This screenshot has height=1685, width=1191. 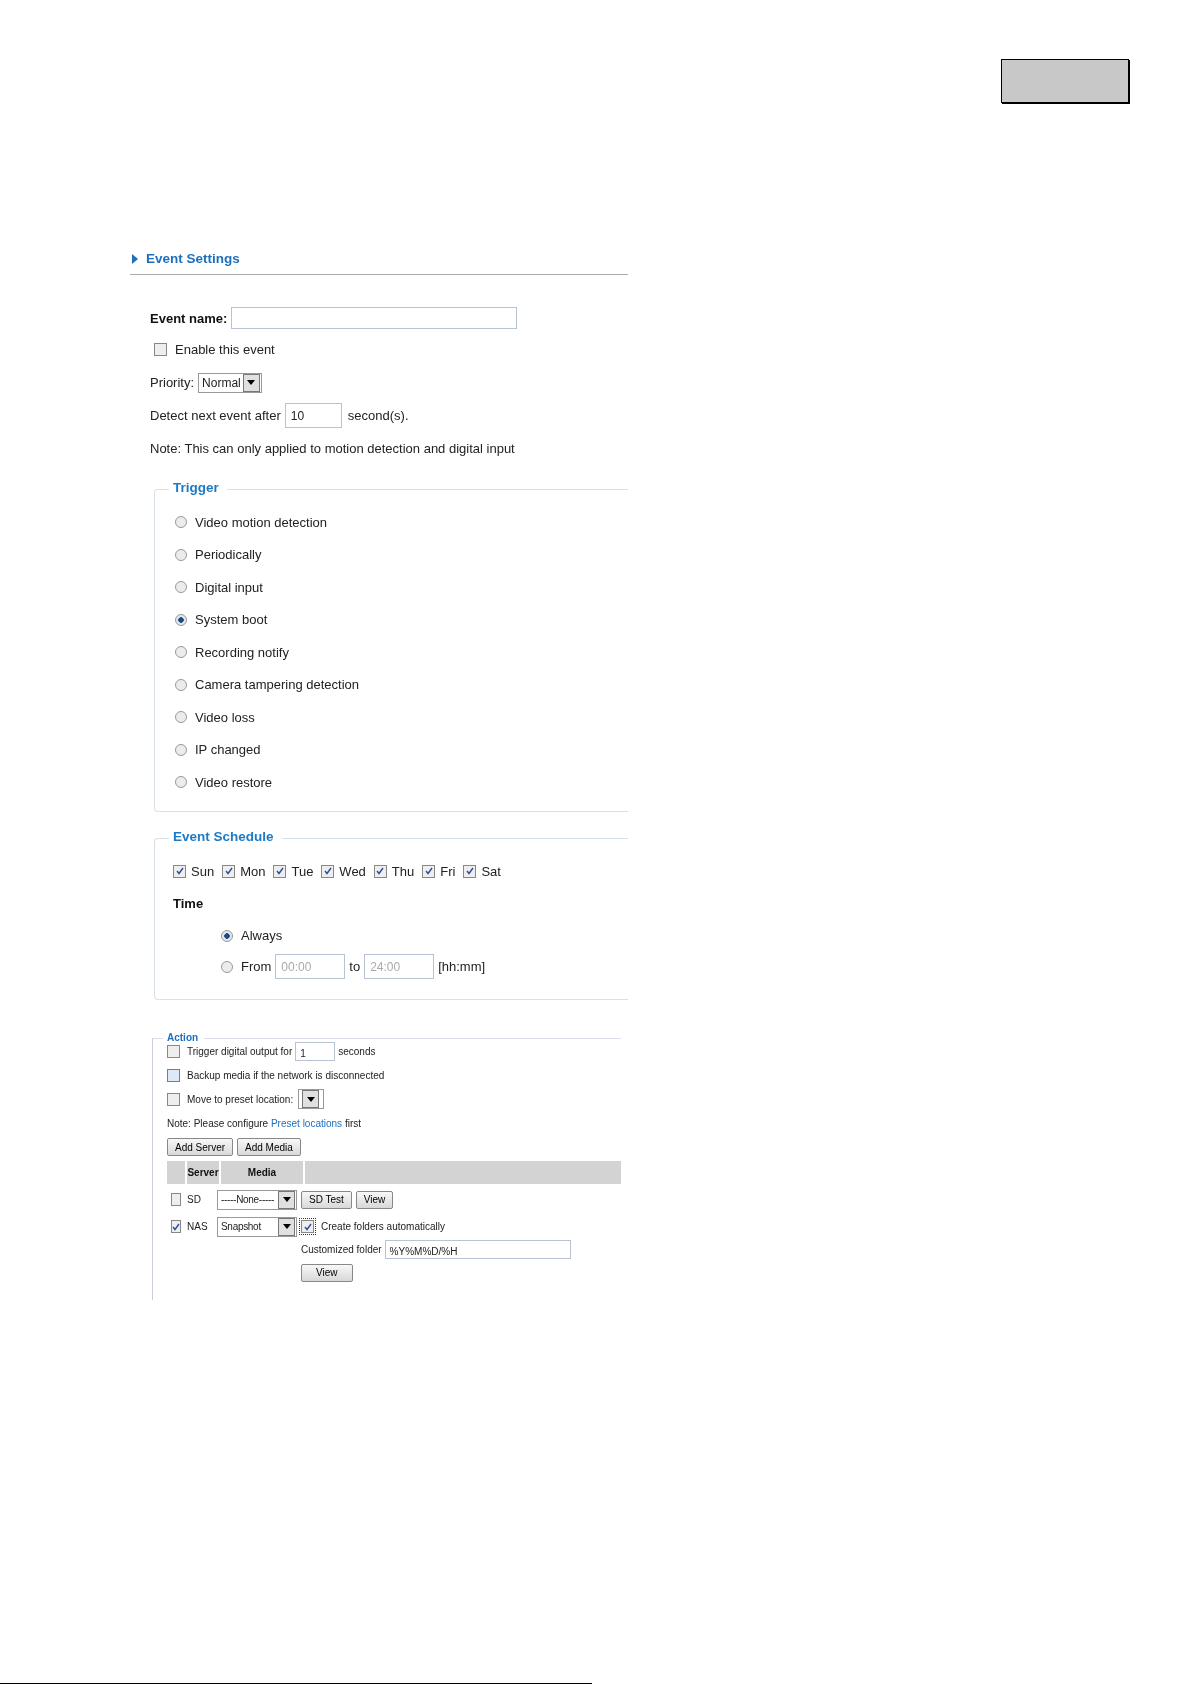 I want to click on action-legend: Action, so click(x=184, y=1037).